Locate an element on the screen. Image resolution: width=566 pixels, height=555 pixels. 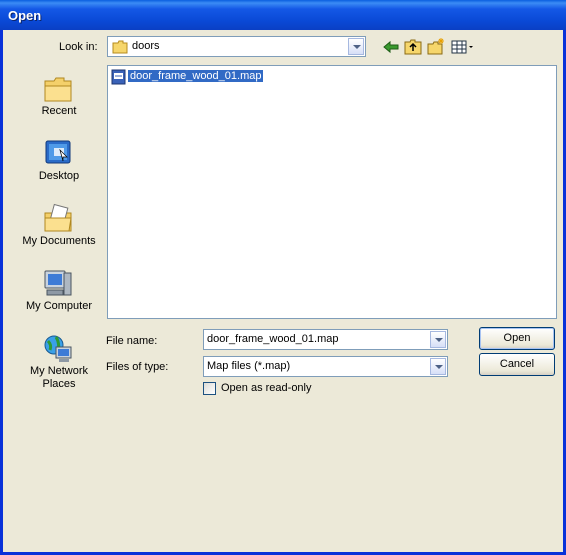
filename-value: door_frame_wood_01.map is located at coordinates (273, 339).